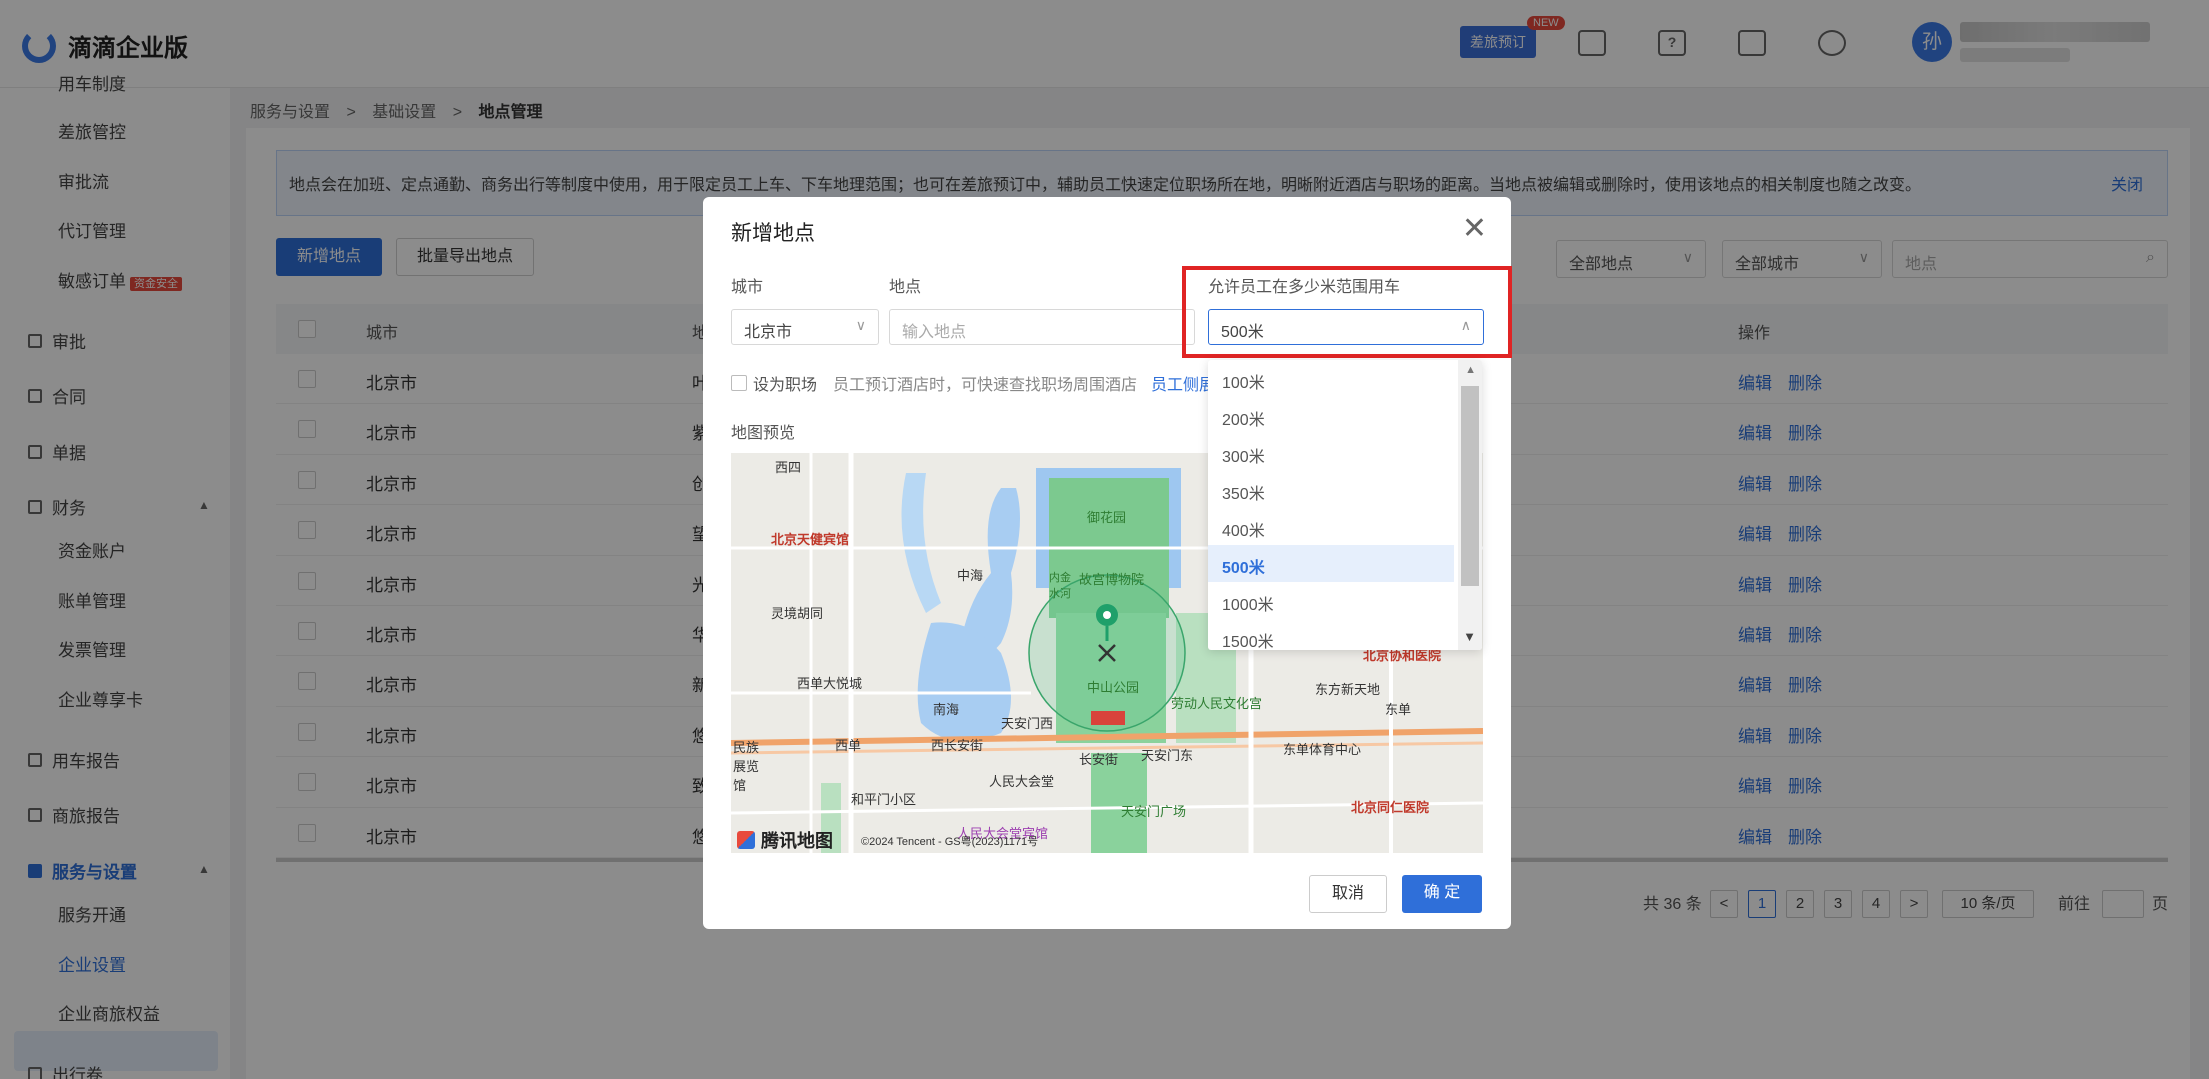  What do you see at coordinates (848, 745) in the screenshot?
I see `map-label-xidan: 西单` at bounding box center [848, 745].